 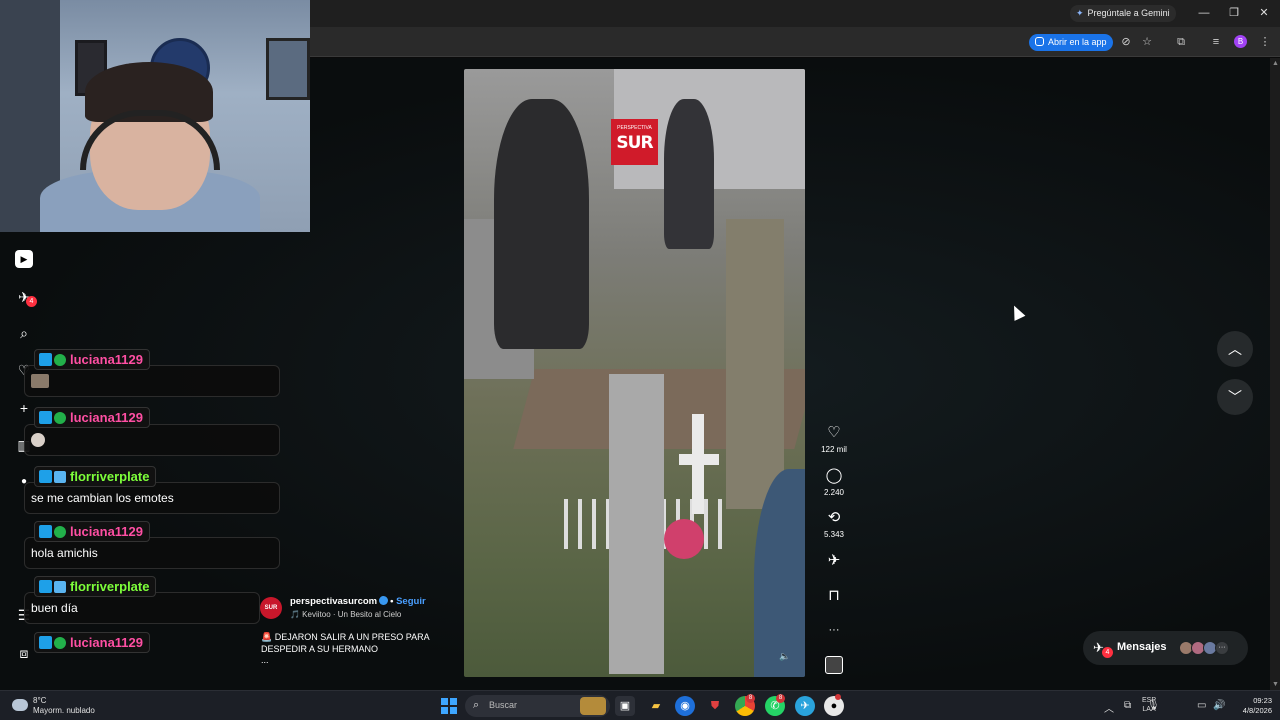 I want to click on chat-username: florriverplate, so click(x=110, y=586).